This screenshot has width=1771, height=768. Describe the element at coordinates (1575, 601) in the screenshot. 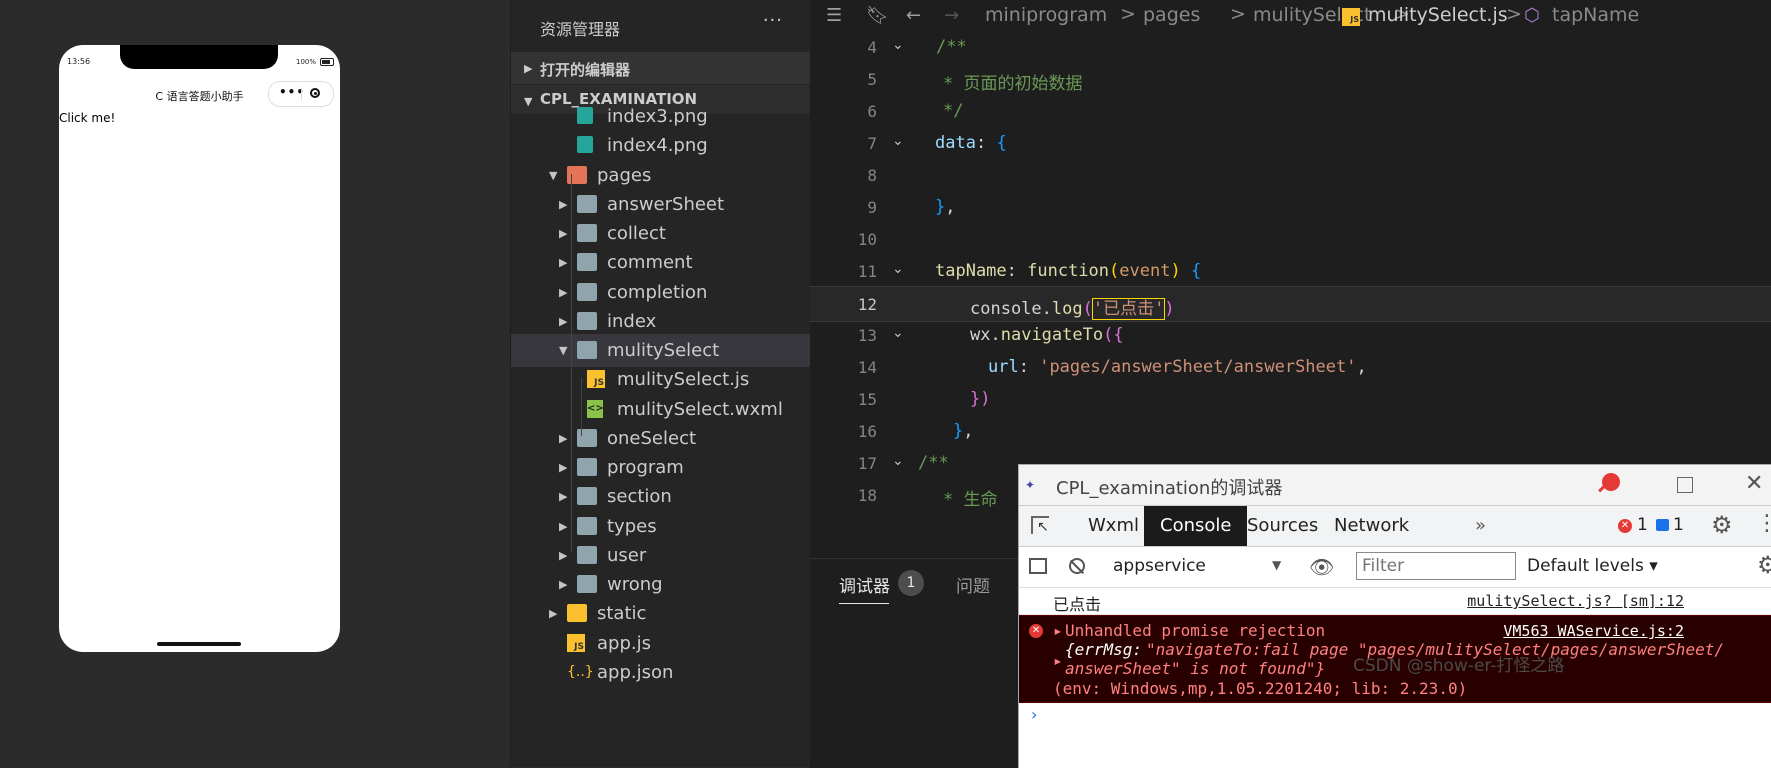

I see `log-source-link: mulitySelect.js? [sm]:12` at that location.